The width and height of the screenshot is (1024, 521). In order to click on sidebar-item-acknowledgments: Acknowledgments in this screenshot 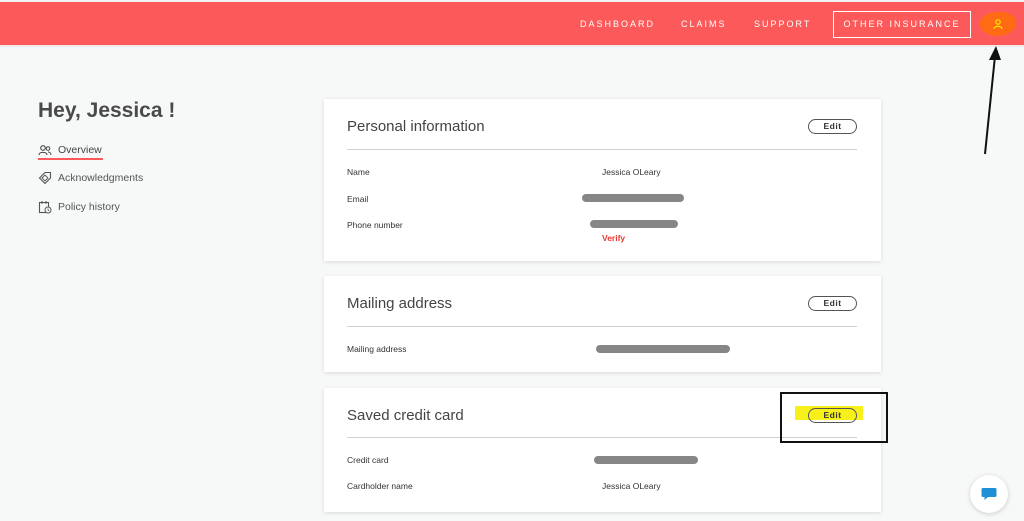, I will do `click(90, 178)`.